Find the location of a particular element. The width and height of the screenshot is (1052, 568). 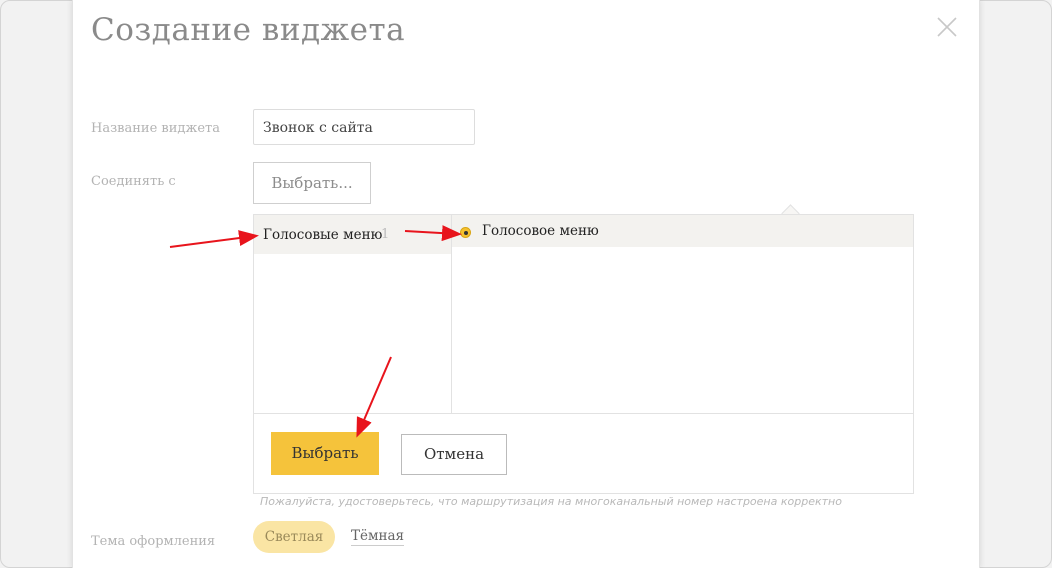

theme-light-button: Светлая is located at coordinates (294, 537).